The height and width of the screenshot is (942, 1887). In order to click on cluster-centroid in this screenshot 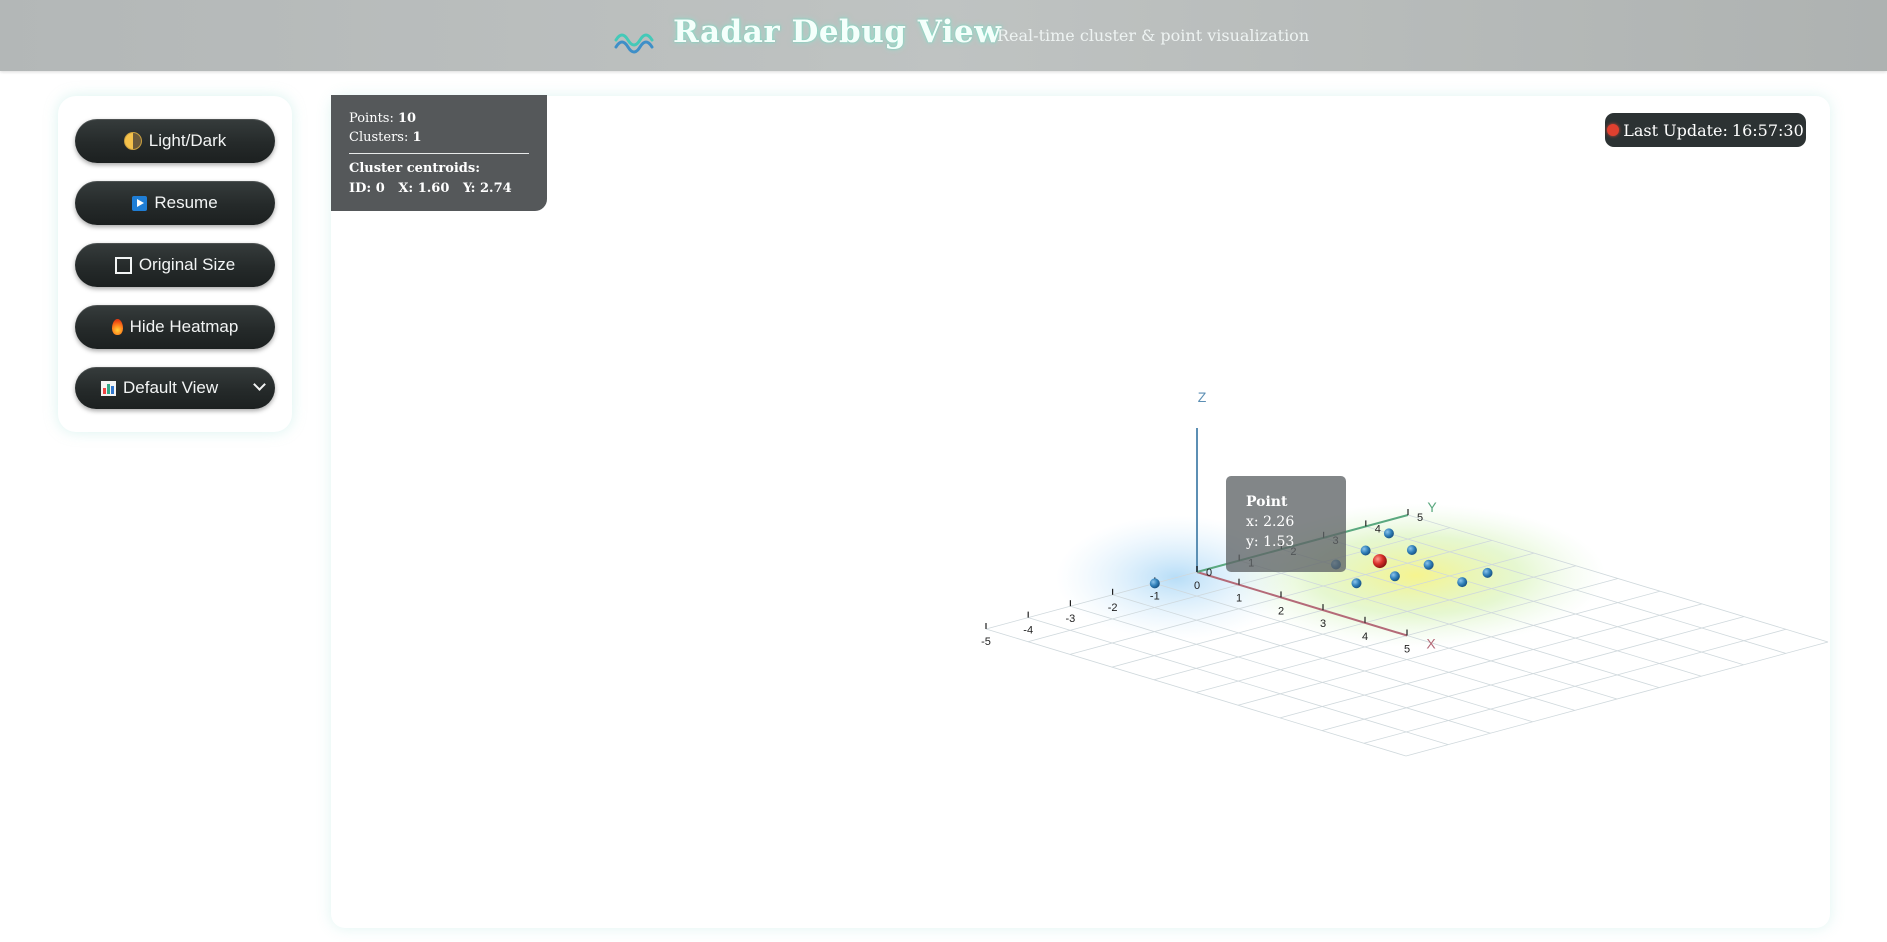, I will do `click(1379, 561)`.